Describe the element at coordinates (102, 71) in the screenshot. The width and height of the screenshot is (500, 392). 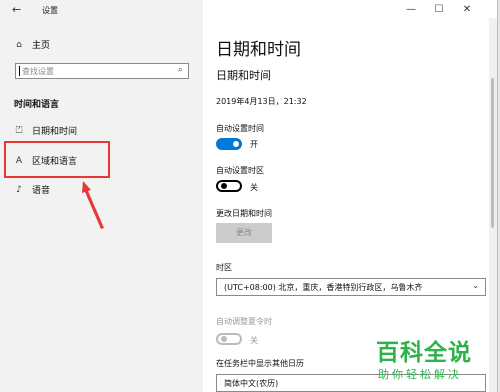
I see `search-input: 查找设置 ⌕` at that location.